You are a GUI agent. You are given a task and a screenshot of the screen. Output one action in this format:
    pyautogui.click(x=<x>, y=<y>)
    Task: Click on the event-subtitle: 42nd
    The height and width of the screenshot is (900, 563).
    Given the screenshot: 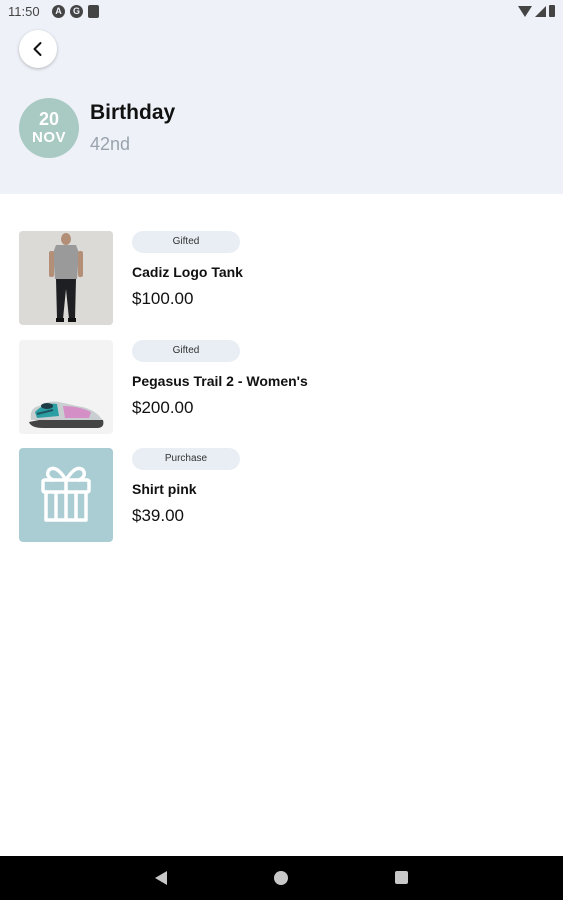 What is the action you would take?
    pyautogui.click(x=110, y=144)
    